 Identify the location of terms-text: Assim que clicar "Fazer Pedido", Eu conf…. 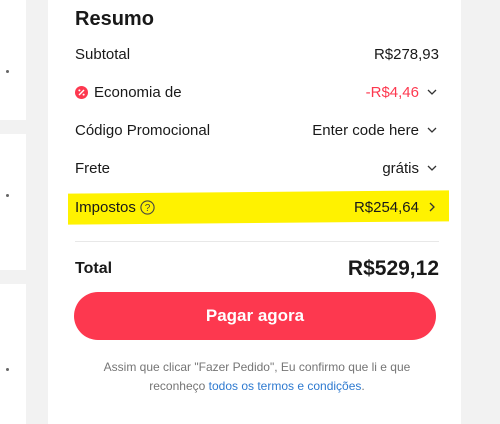
(257, 377).